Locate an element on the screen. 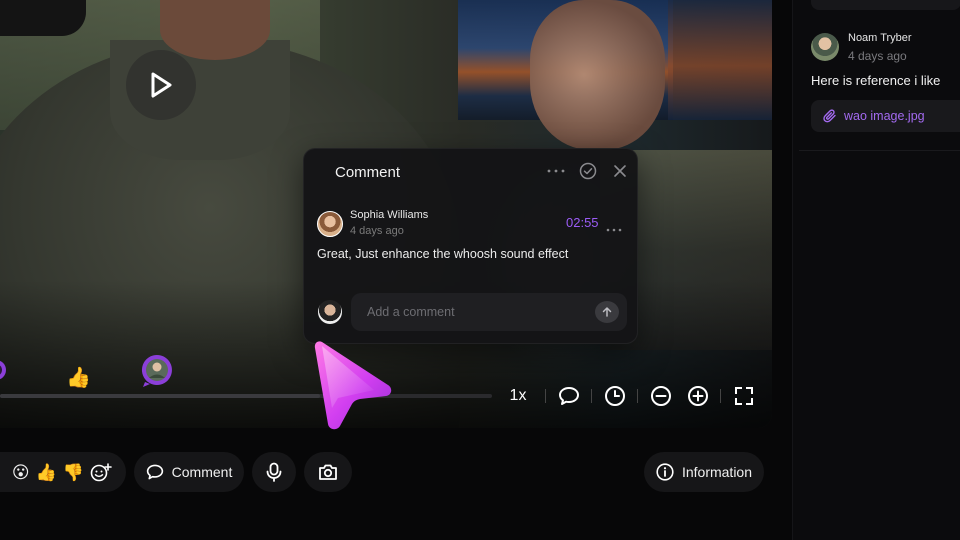 Image resolution: width=960 pixels, height=540 pixels. comment-toggle-button is located at coordinates (568, 396).